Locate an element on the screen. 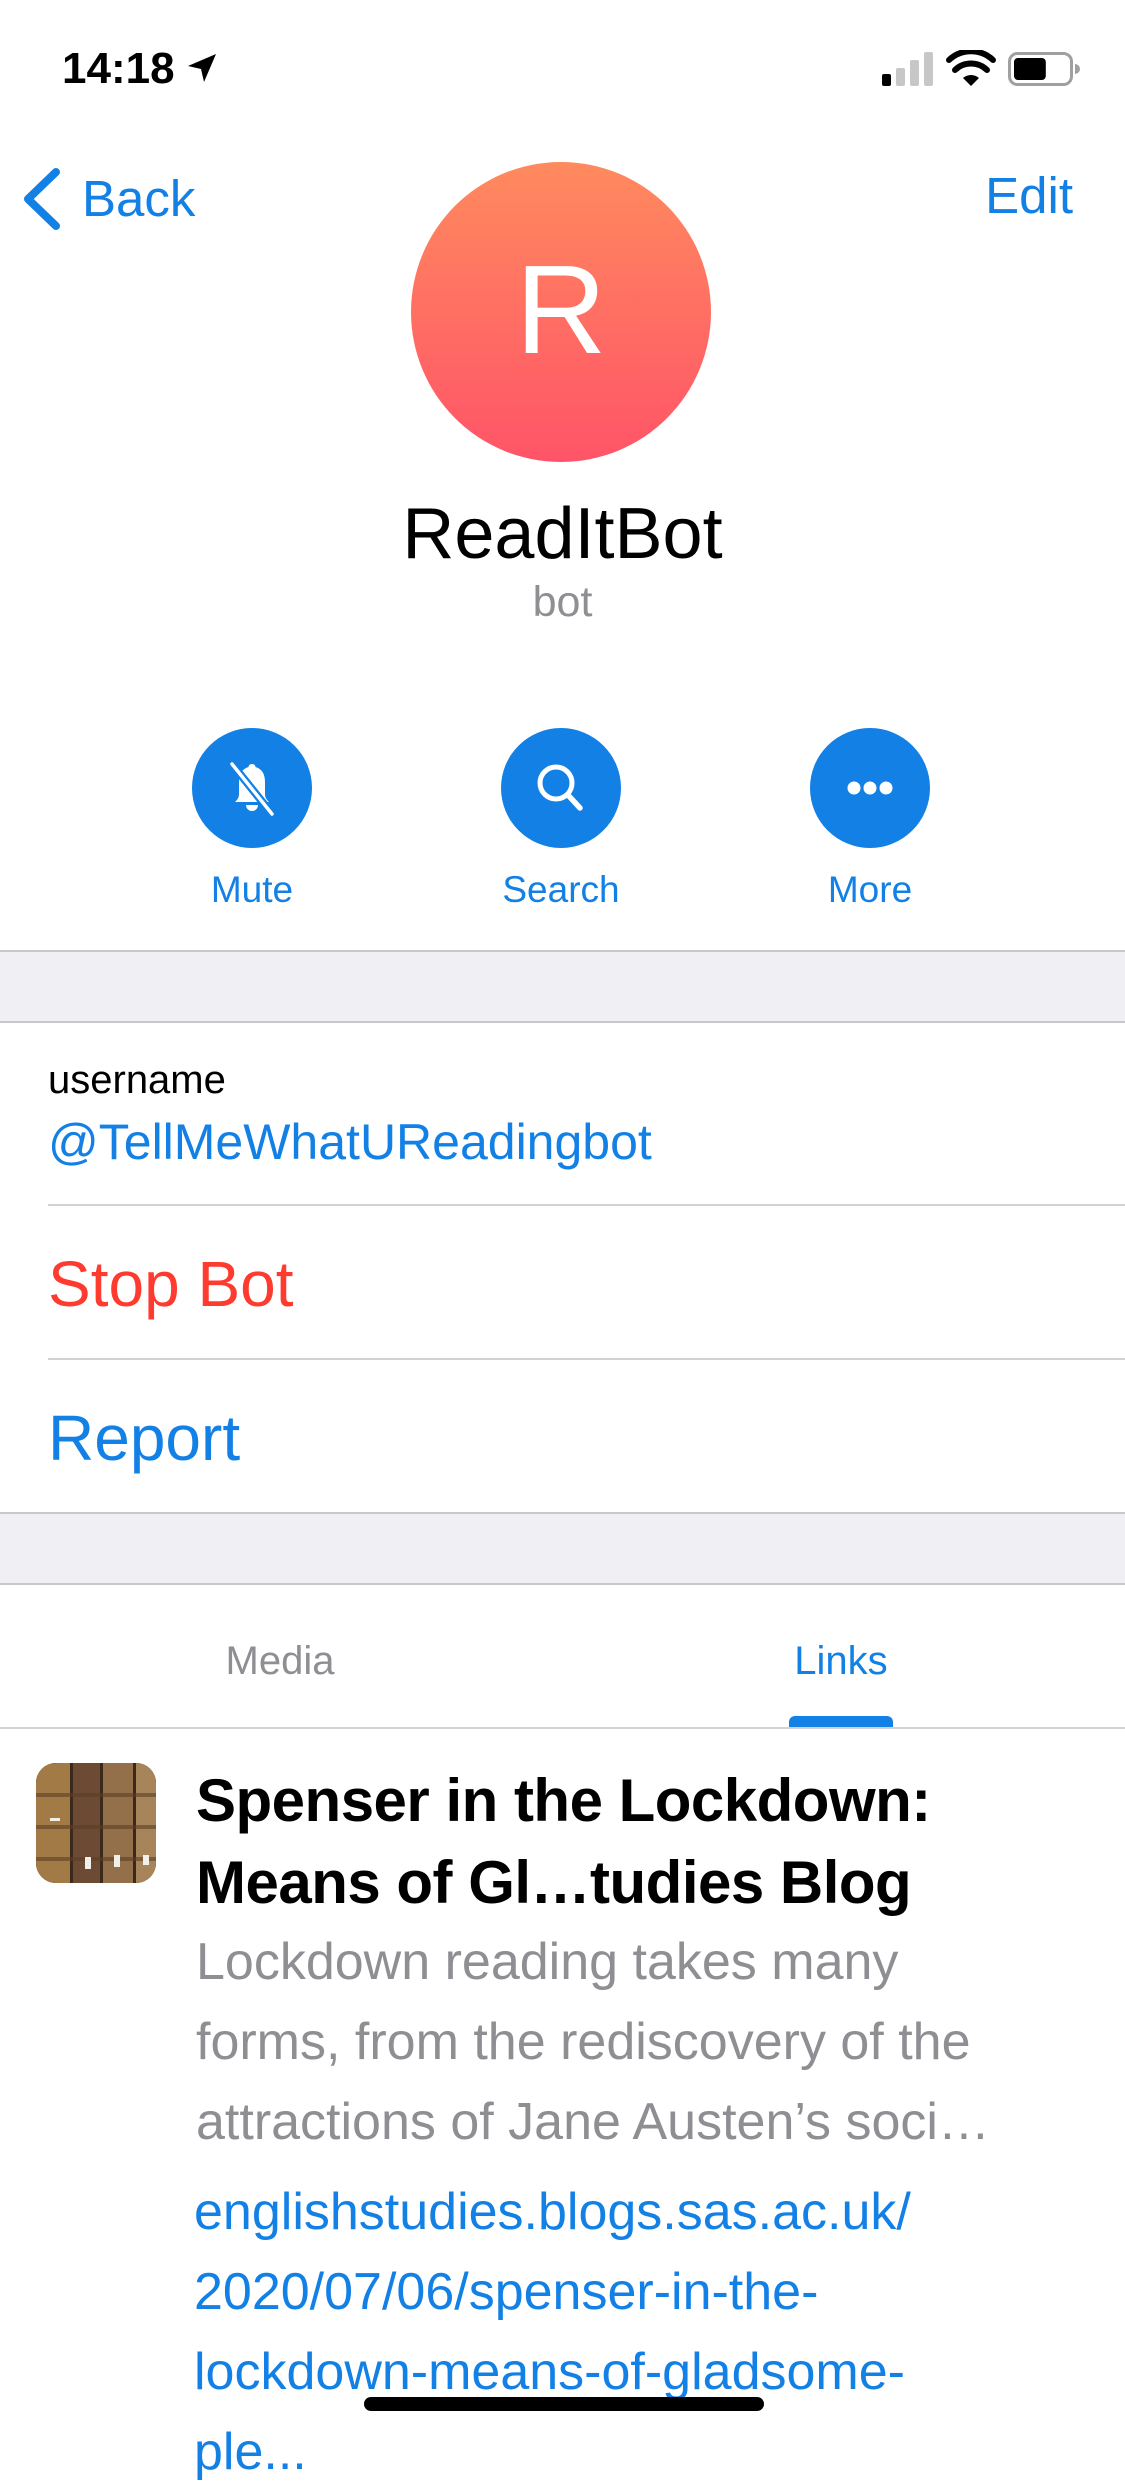  username-link: @TellMeWhatUReadingbot is located at coordinates (350, 1142).